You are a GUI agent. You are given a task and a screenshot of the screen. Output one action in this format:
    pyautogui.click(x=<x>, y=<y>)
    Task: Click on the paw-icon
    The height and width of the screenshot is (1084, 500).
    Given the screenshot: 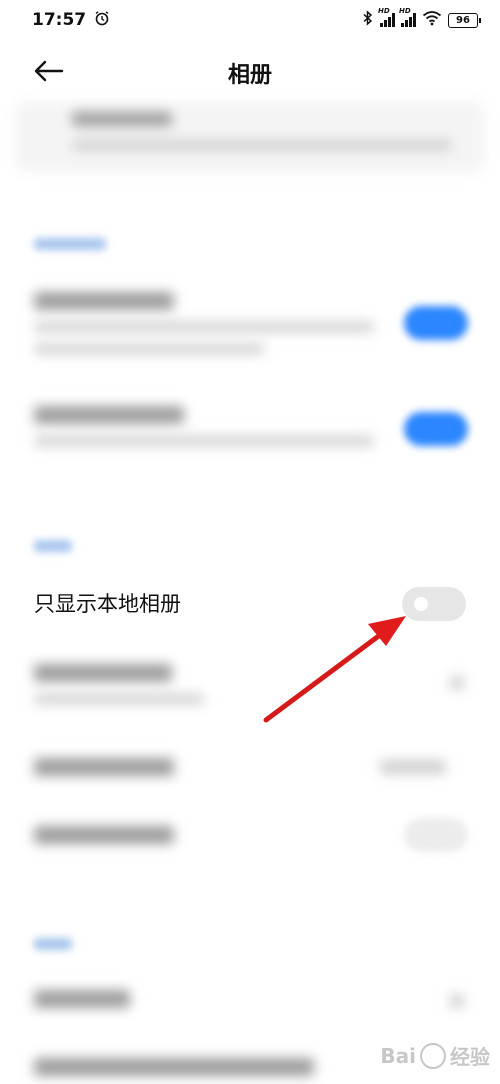 What is the action you would take?
    pyautogui.click(x=433, y=1055)
    